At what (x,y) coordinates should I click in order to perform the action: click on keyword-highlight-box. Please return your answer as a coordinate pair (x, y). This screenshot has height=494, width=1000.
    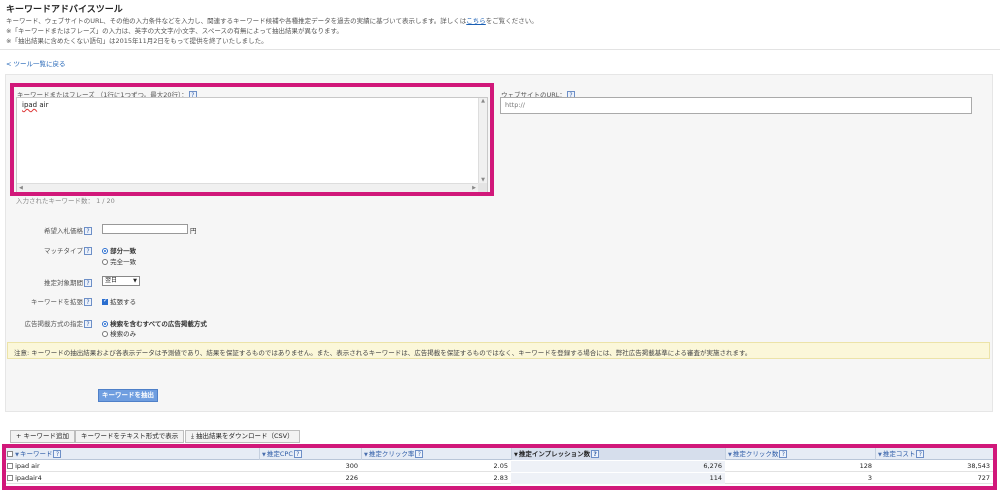
    Looking at the image, I should click on (252, 139).